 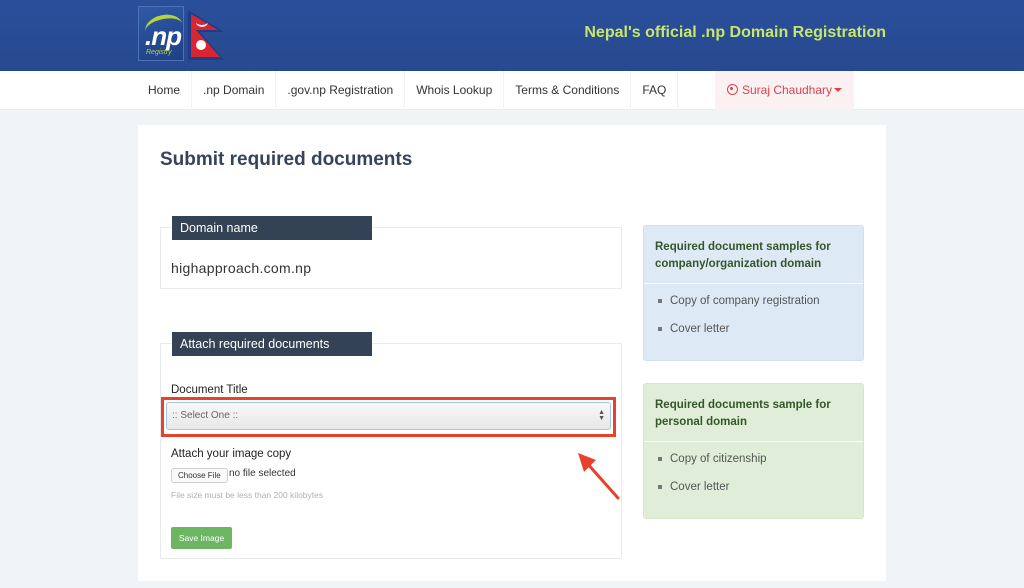 What do you see at coordinates (391, 252) in the screenshot?
I see `domain-name-panel: Domain name highapproach.com.np` at bounding box center [391, 252].